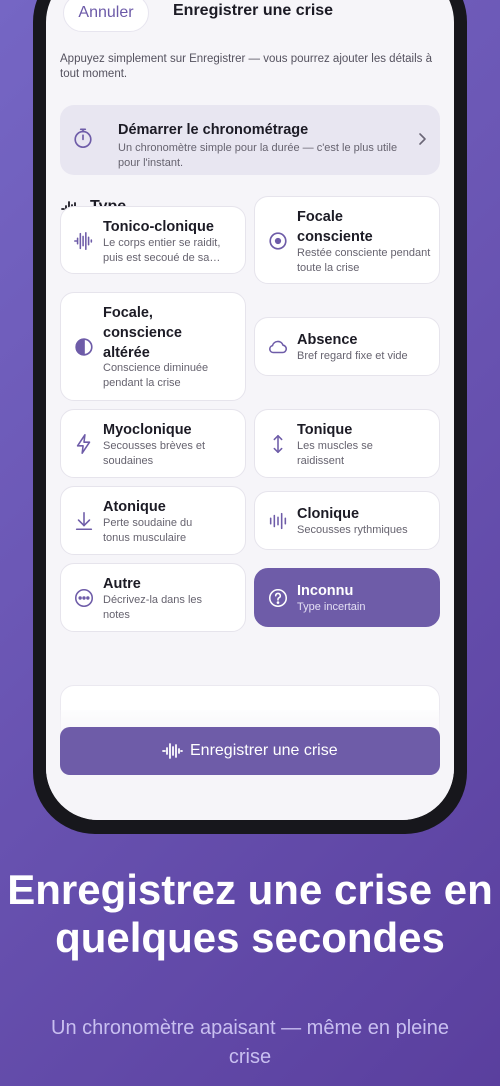 The height and width of the screenshot is (1086, 500). What do you see at coordinates (83, 241) in the screenshot?
I see `seizure-wave-icon` at bounding box center [83, 241].